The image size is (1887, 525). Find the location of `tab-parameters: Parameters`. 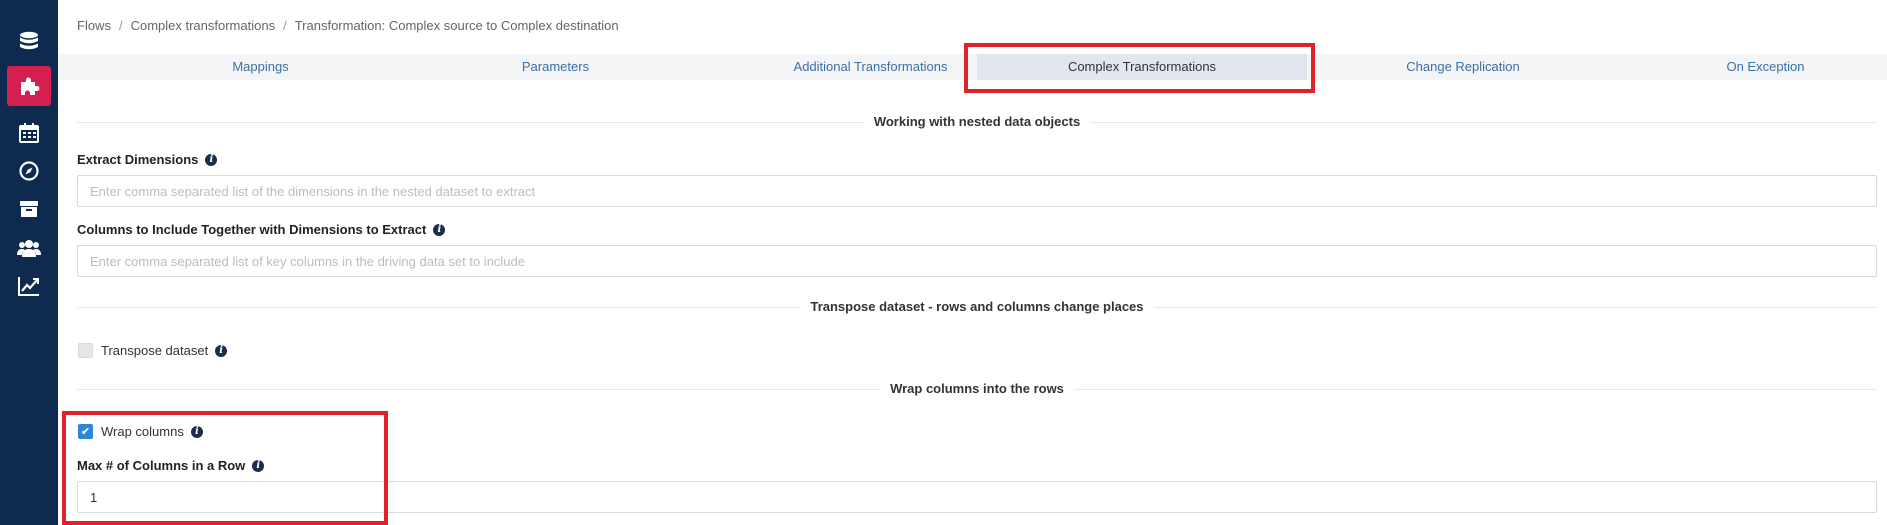

tab-parameters: Parameters is located at coordinates (555, 67).